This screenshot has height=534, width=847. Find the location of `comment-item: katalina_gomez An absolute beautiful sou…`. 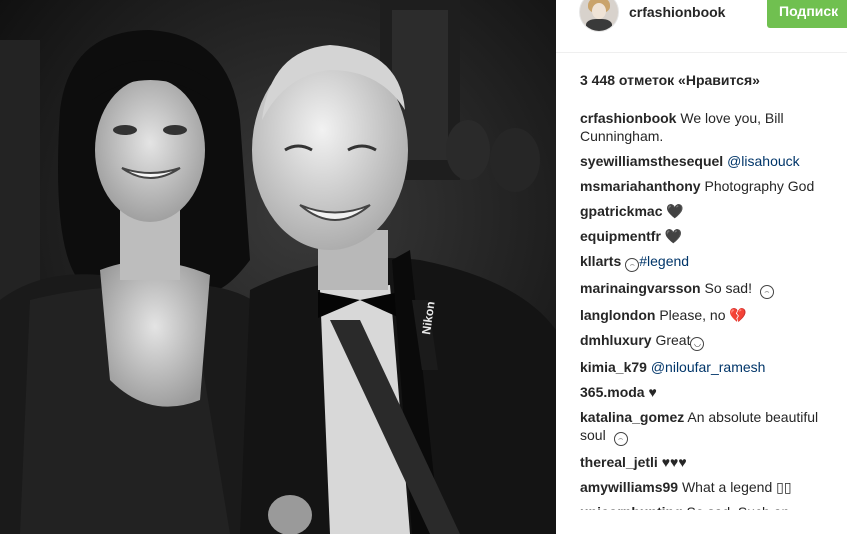

comment-item: katalina_gomez An absolute beautiful sou… is located at coordinates (708, 427).